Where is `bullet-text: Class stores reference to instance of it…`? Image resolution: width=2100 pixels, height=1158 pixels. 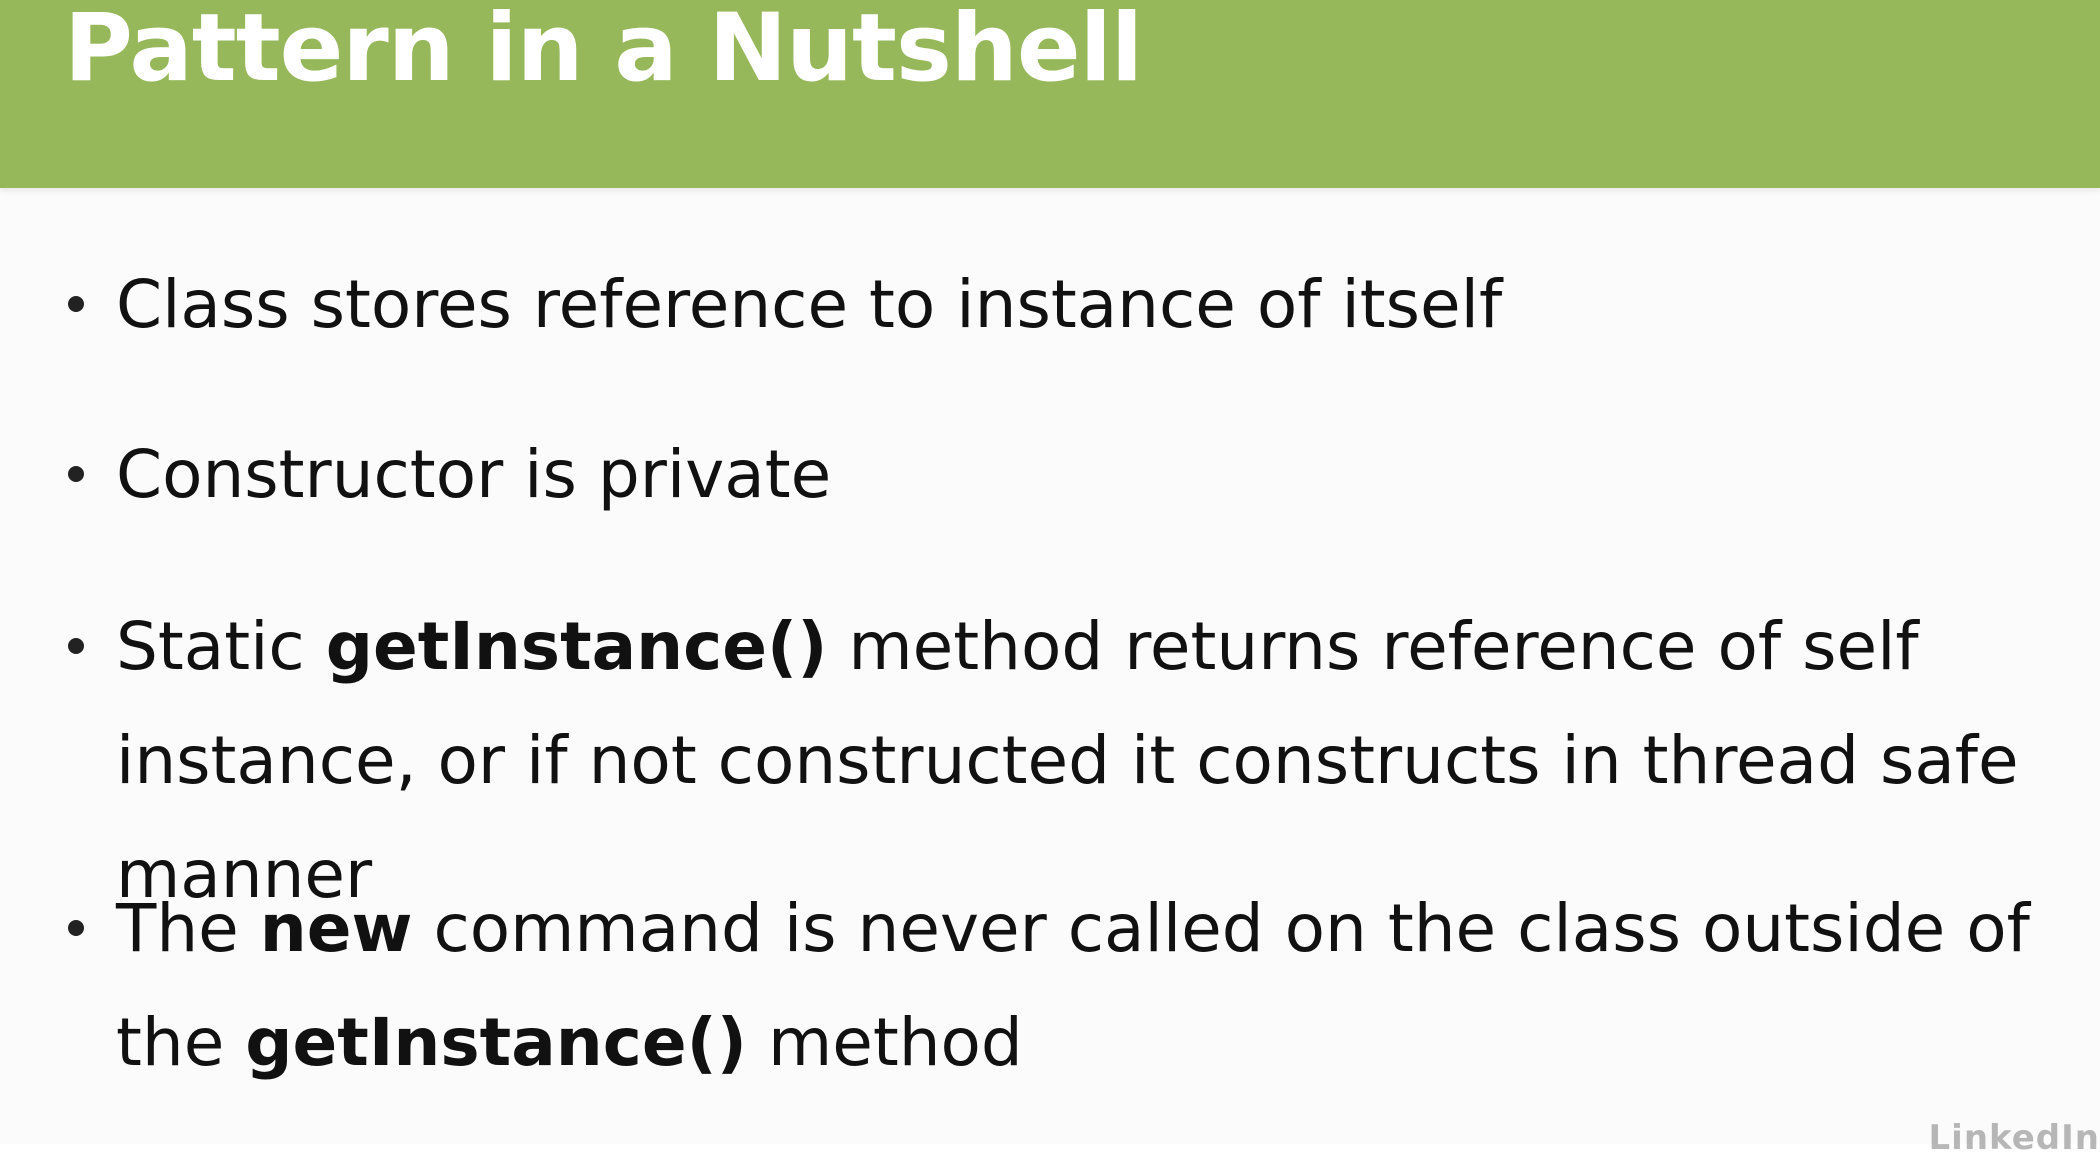 bullet-text: Class stores reference to instance of it… is located at coordinates (809, 304).